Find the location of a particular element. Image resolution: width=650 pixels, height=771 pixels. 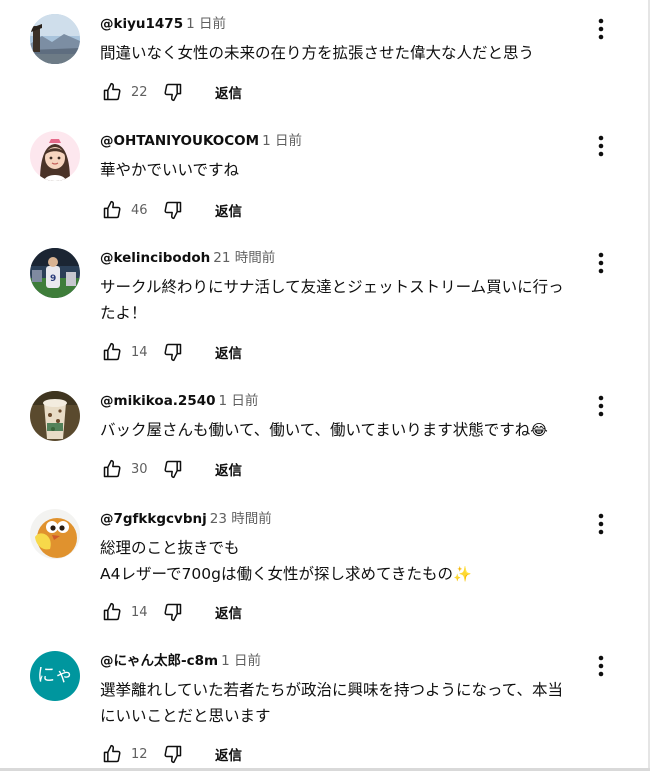

comment-text-line: 選挙離れしていた若者たちが政治に興味を持つようになって、本当 is located at coordinates (331, 690).